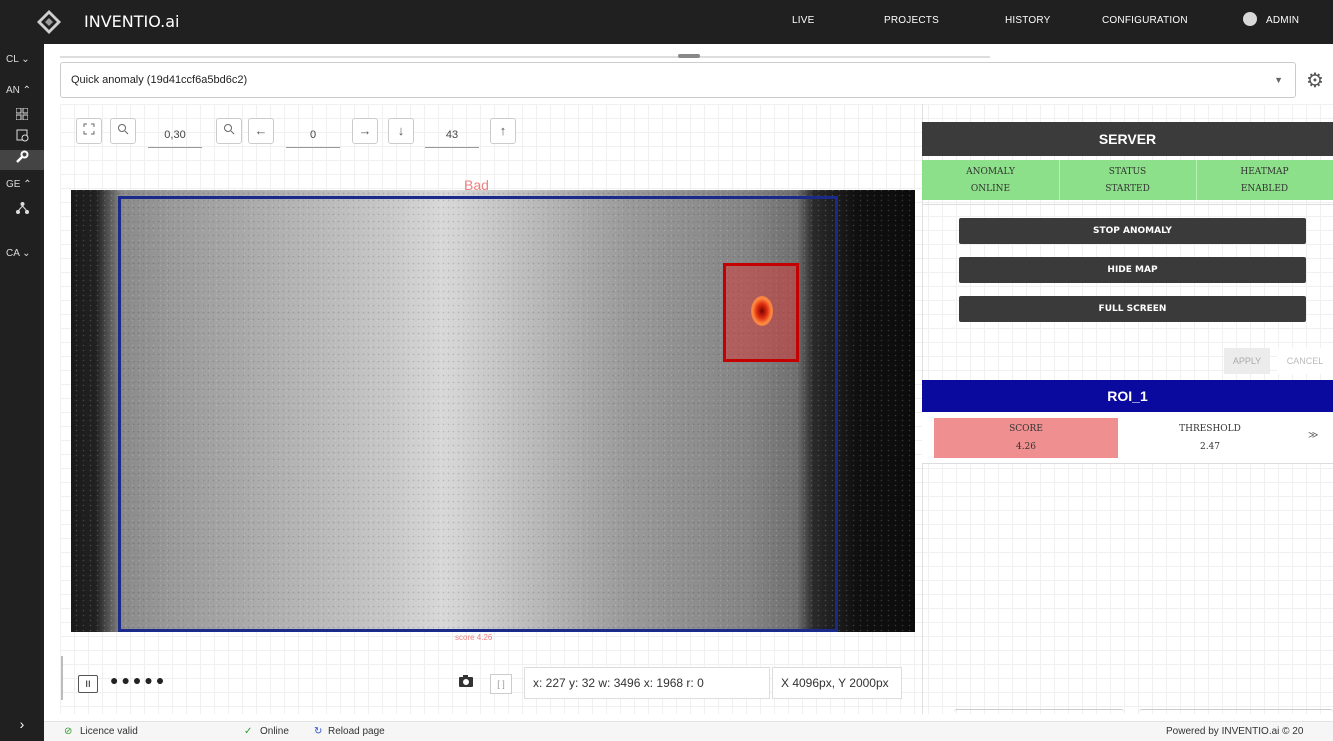 The image size is (1333, 741). Describe the element at coordinates (1264, 180) in the screenshot. I see `status-heatmap: HEATMAP ENABLED` at that location.